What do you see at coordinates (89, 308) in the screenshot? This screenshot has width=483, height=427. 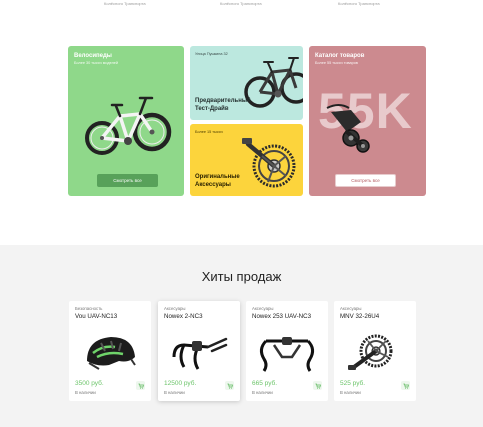 I see `product-category: Безопасность` at bounding box center [89, 308].